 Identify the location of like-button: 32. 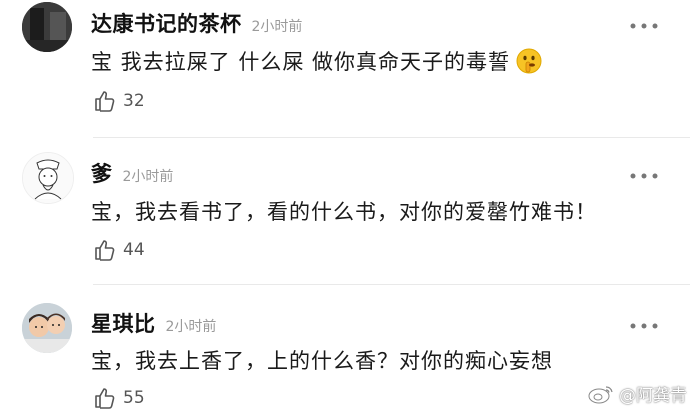
(119, 101).